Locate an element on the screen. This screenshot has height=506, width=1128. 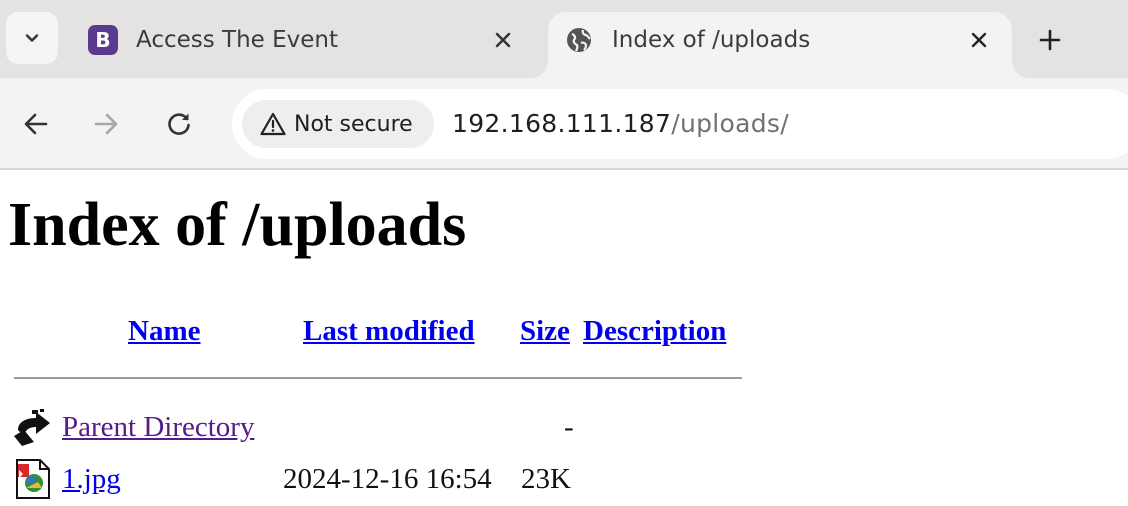
new-tab-button is located at coordinates (1050, 40).